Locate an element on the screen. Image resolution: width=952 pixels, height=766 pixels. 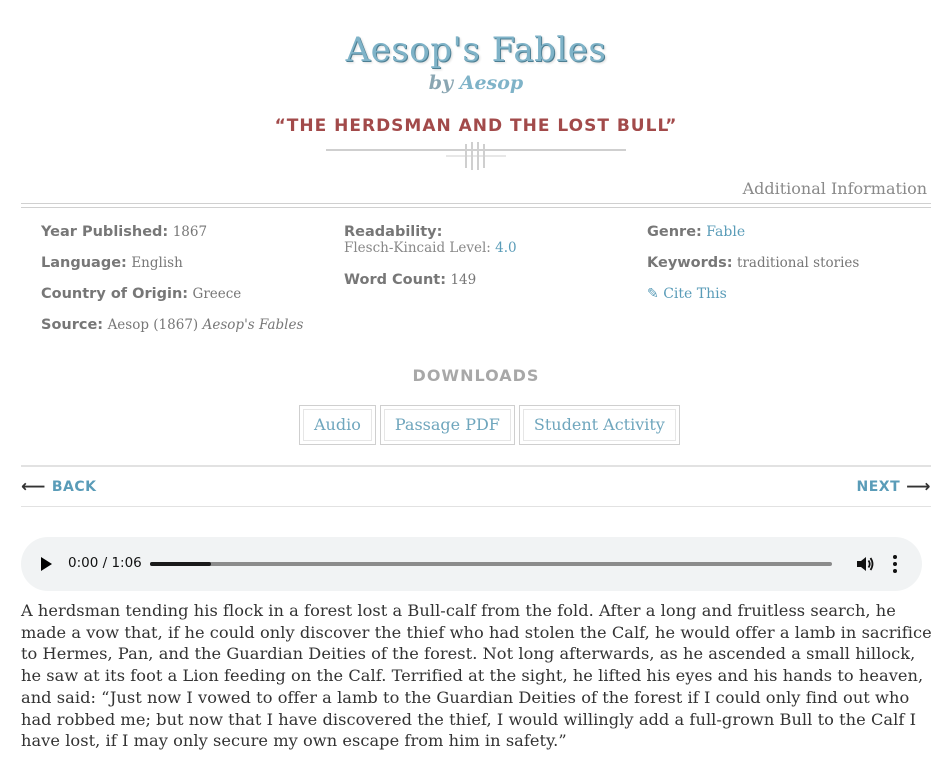
keywords: Keywords: traditional stories is located at coordinates (753, 263).